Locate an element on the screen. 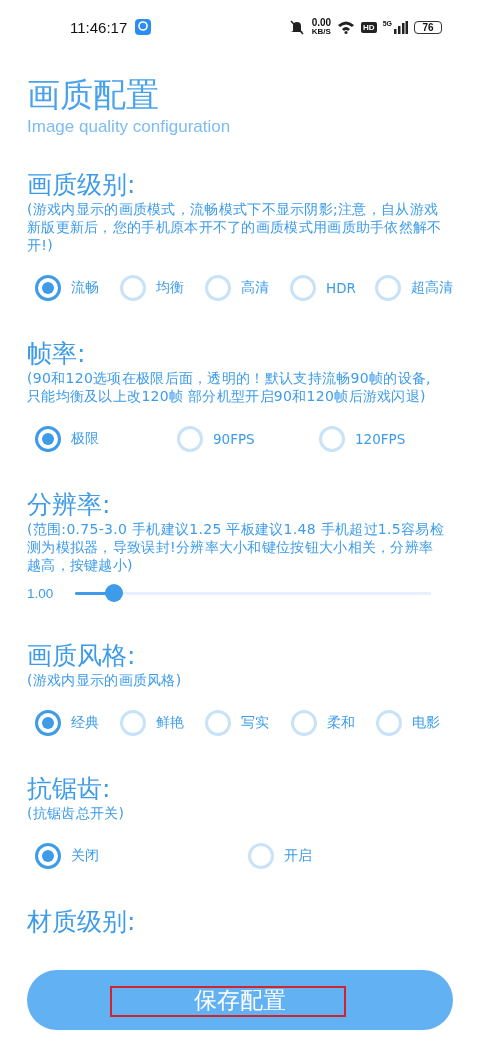  network-speed: 0.00 KB/S is located at coordinates (321, 27).